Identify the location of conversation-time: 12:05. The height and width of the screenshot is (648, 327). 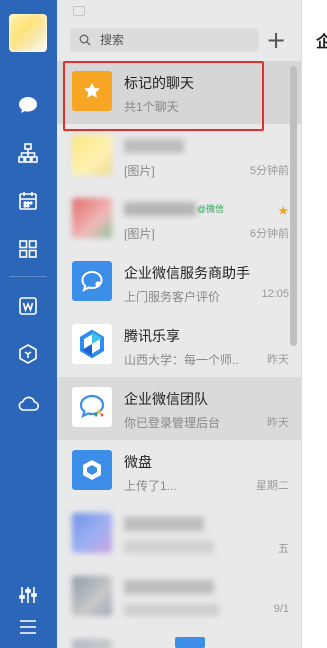
(275, 294).